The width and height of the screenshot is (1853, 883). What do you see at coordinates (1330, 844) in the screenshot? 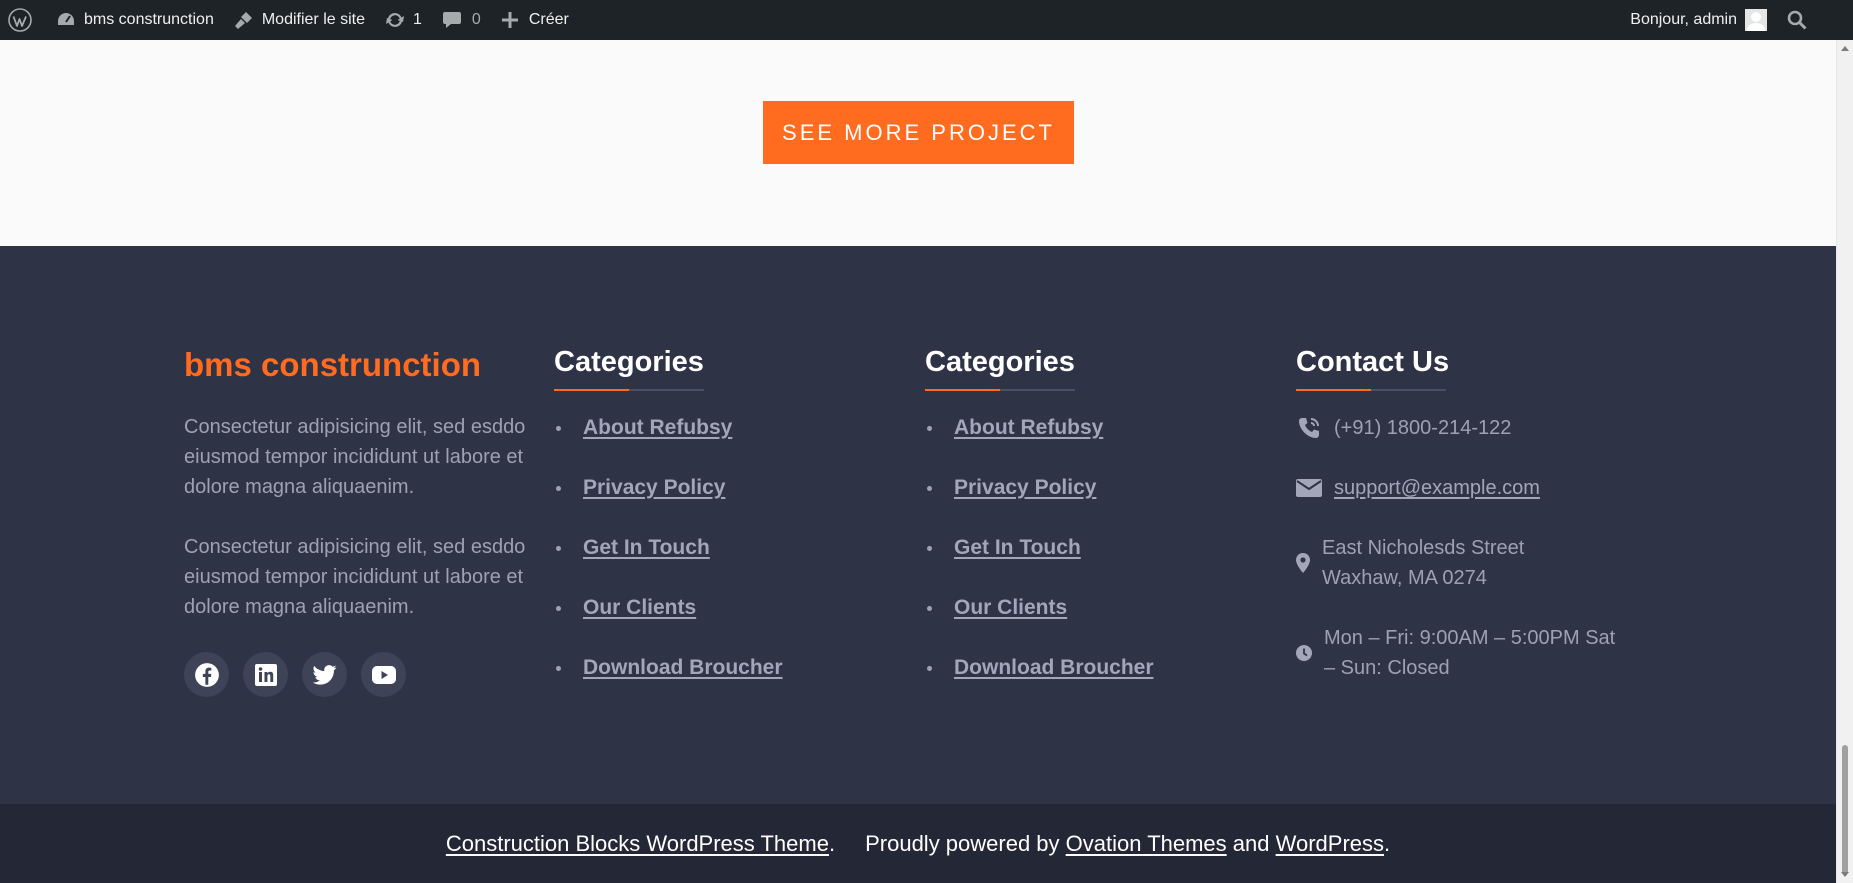
I see `wordpress-link: WordPress` at bounding box center [1330, 844].